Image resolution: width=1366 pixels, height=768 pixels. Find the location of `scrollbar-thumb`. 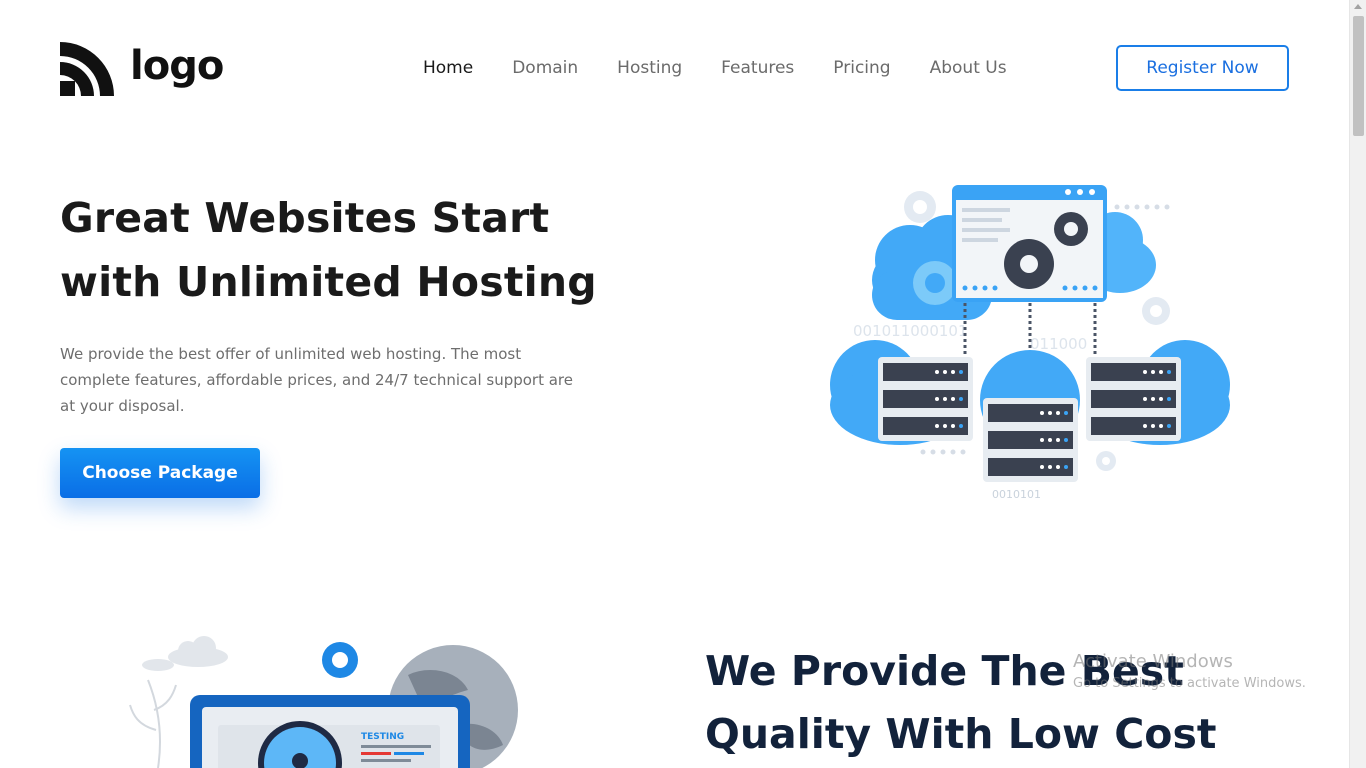

scrollbar-thumb is located at coordinates (1358, 76).